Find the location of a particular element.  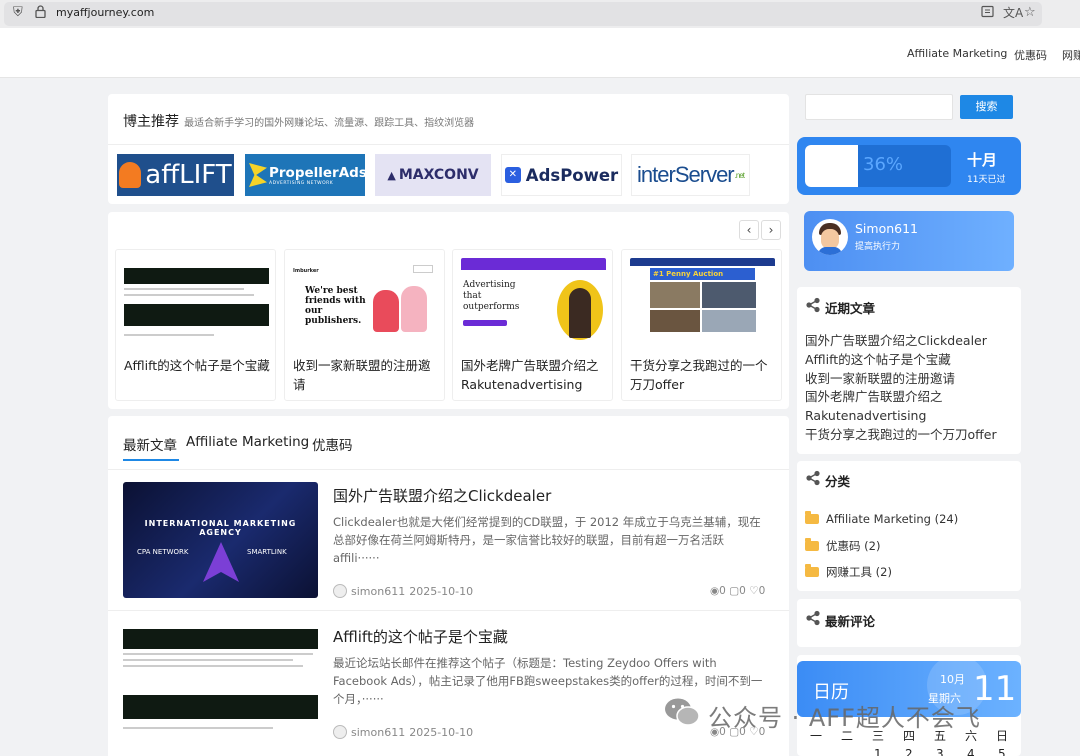

tab-coupons: 优惠码 is located at coordinates (332, 444).